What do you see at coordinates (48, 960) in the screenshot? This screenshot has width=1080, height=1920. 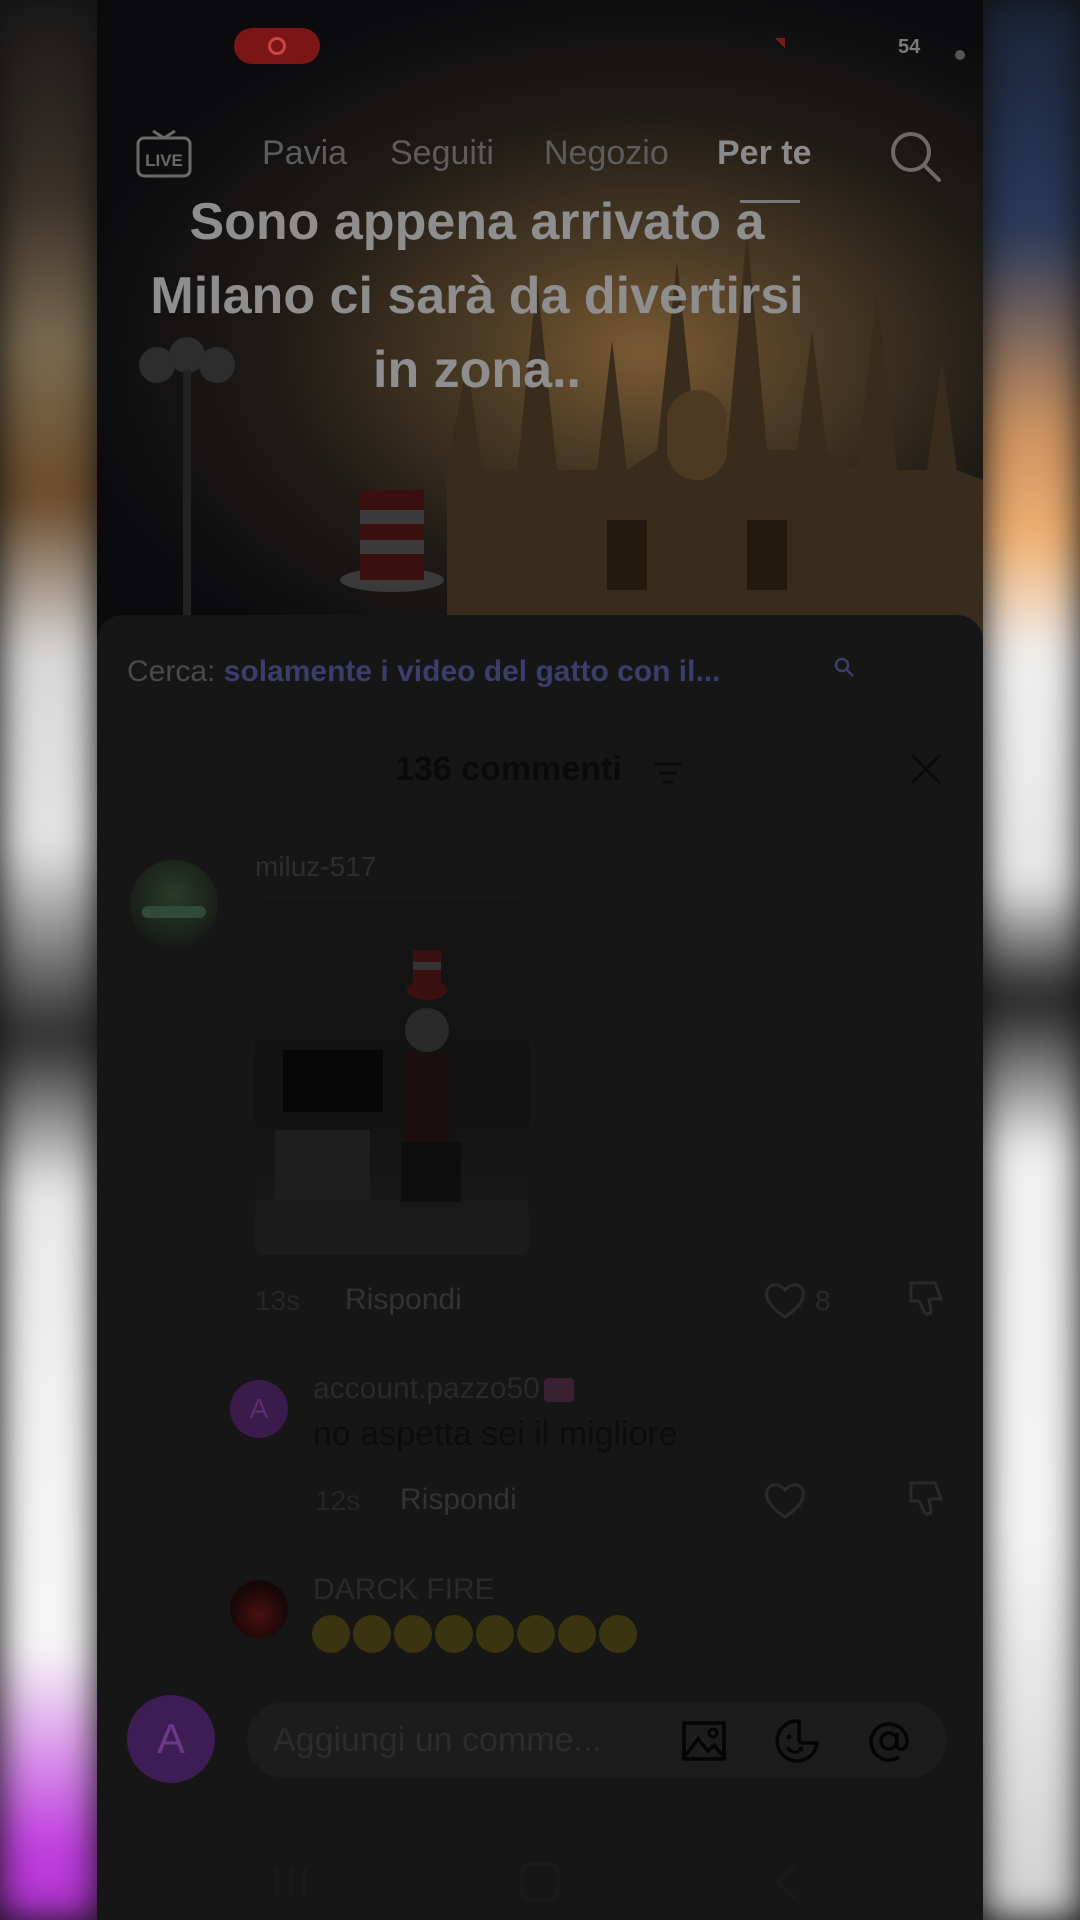 I see `blurred-background-left` at bounding box center [48, 960].